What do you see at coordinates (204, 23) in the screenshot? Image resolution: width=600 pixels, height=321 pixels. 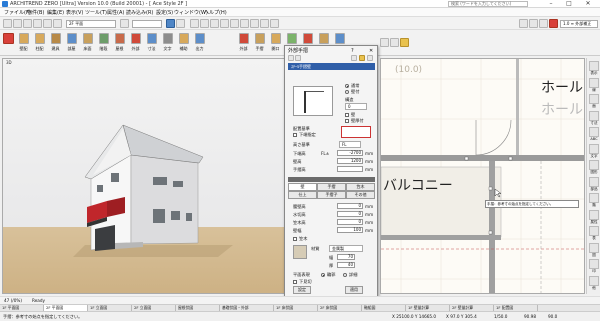 I see `grid-icon` at bounding box center [204, 23].